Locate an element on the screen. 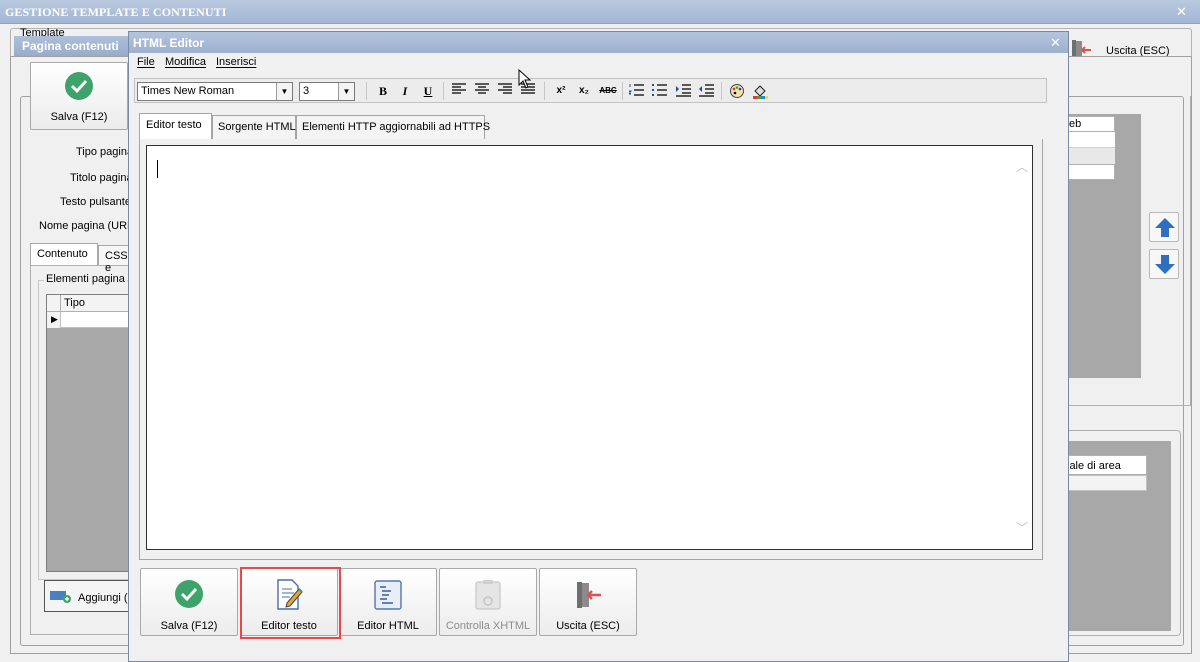  check-xhtml-button: Controlla XHTML is located at coordinates (488, 602).